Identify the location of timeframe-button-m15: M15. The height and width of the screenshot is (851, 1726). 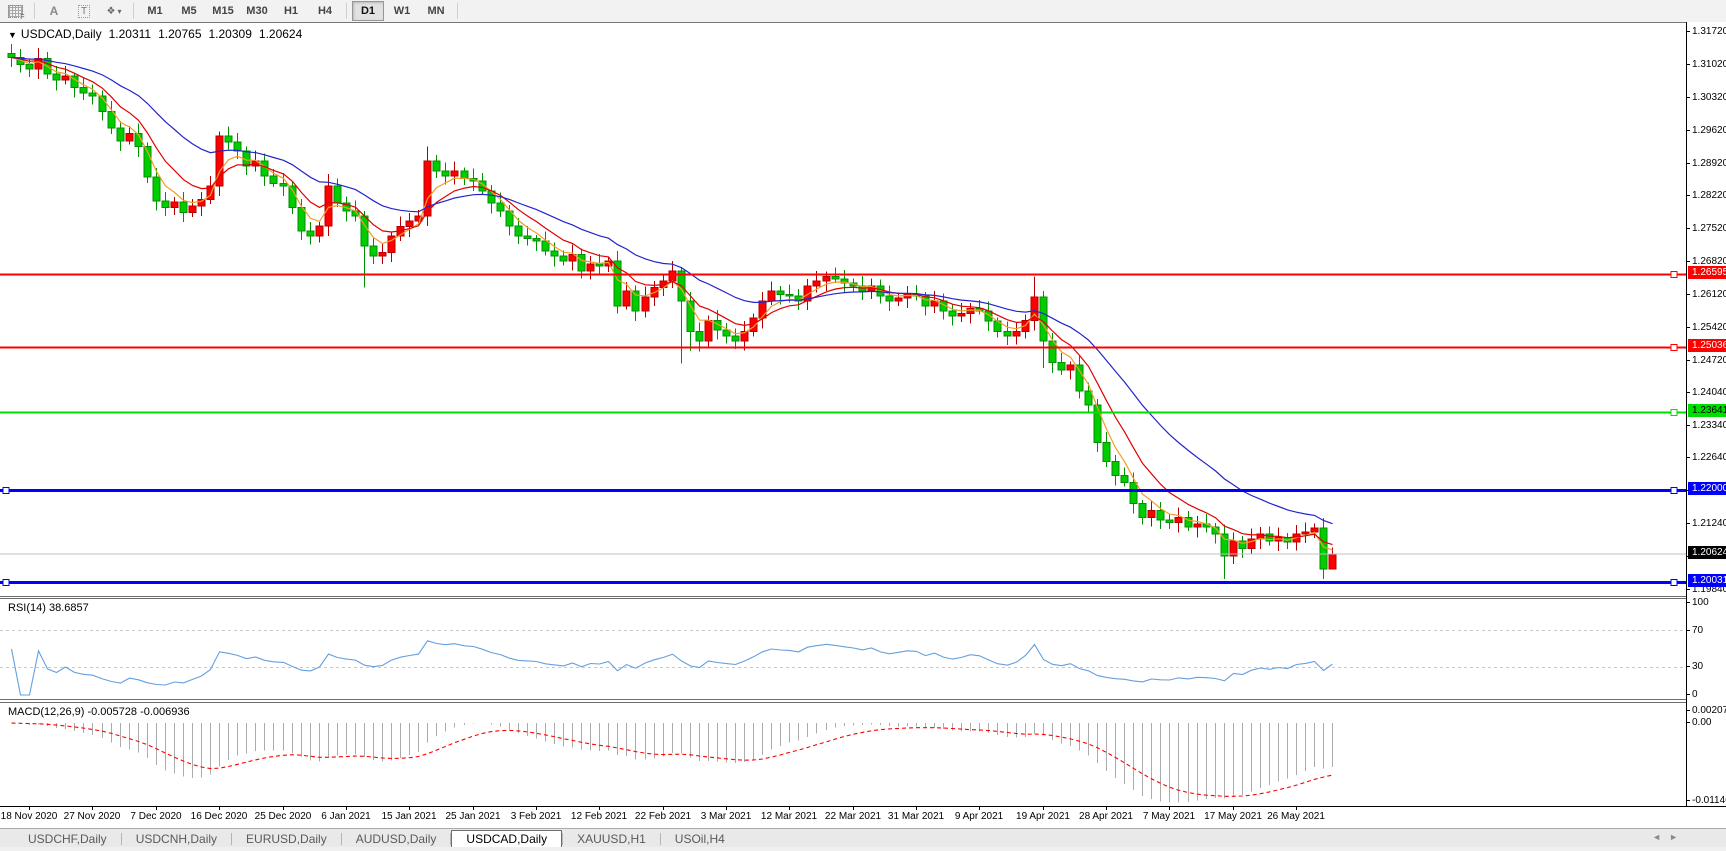
(223, 11).